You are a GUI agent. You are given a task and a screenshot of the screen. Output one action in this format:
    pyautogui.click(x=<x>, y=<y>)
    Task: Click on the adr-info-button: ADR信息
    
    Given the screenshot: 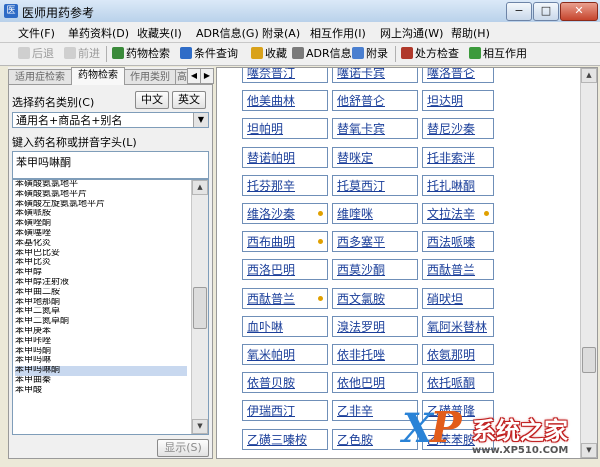 What is the action you would take?
    pyautogui.click(x=322, y=54)
    